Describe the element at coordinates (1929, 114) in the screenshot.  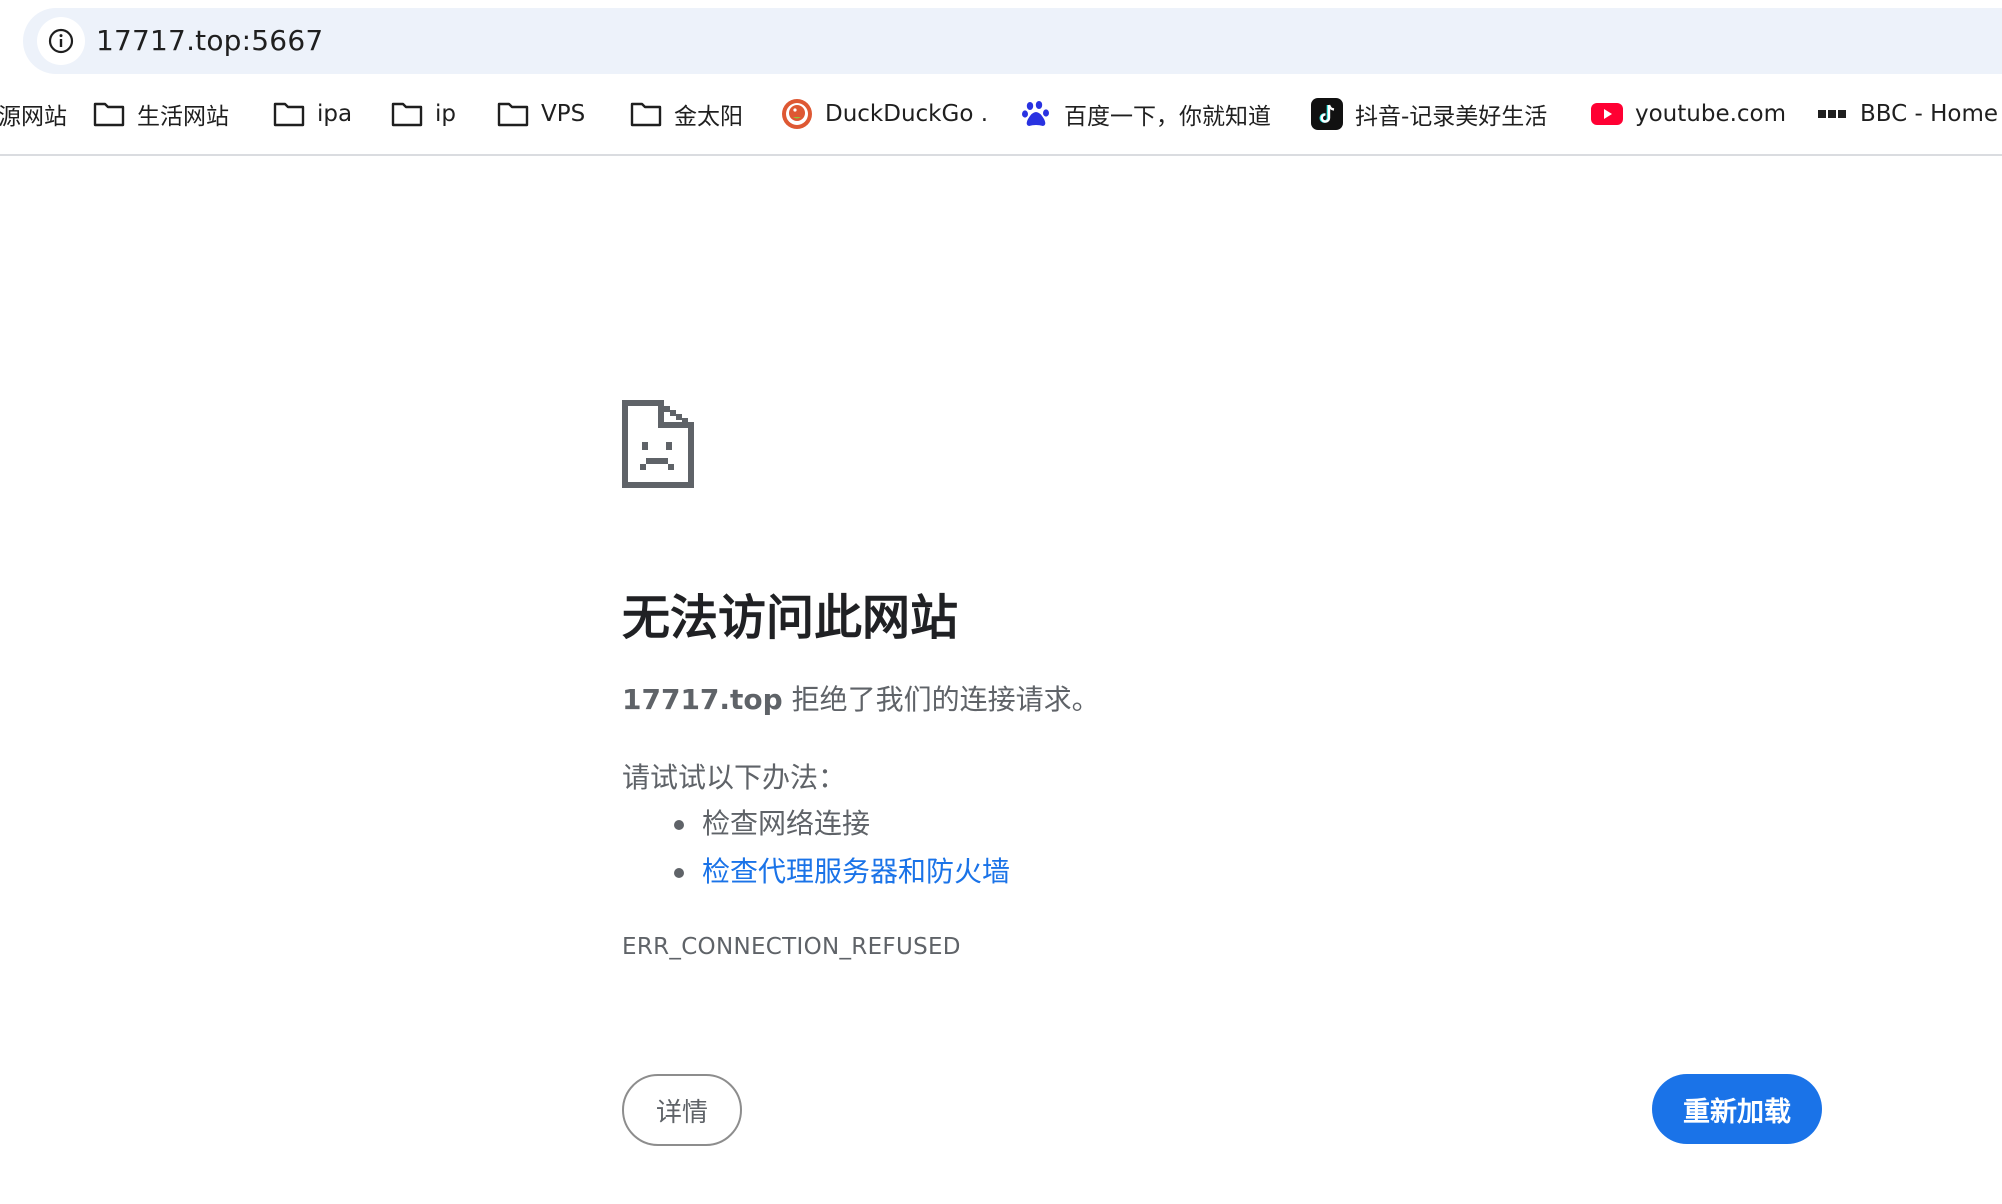
I see `bookmark-label: BBC - Home` at that location.